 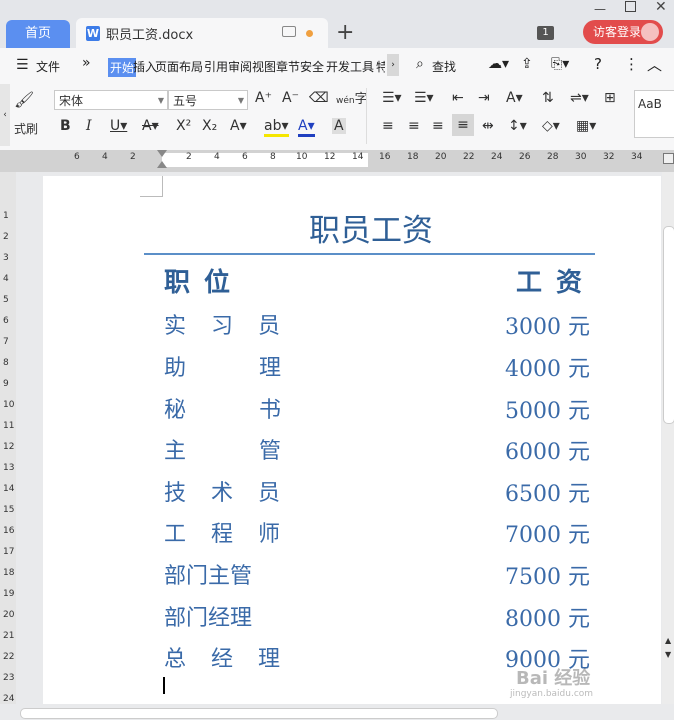 What do you see at coordinates (208, 616) in the screenshot?
I see `position-cell: 部门经理` at bounding box center [208, 616].